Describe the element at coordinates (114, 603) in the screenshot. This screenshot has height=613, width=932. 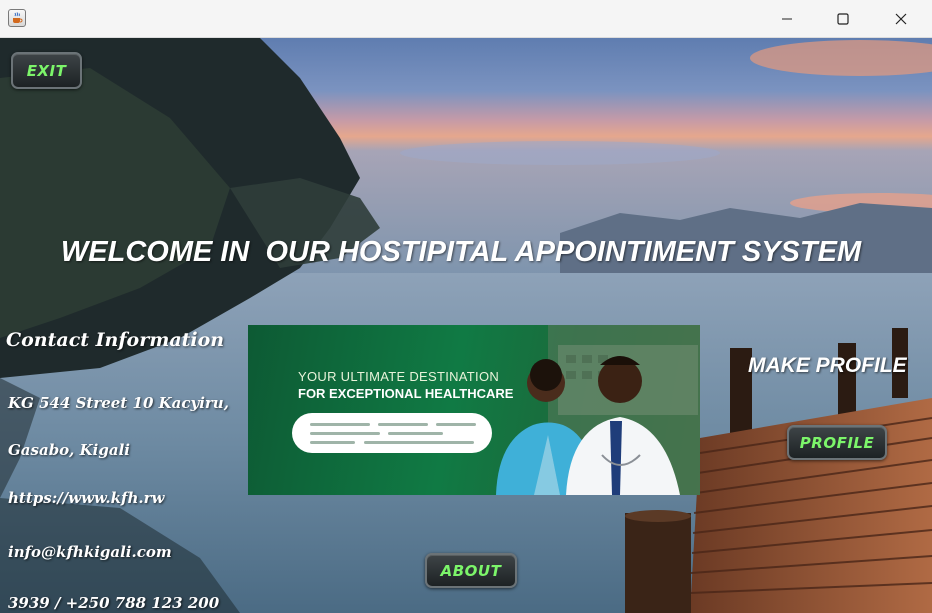
I see `contact-phone: 3939 / +250 788 123 200` at that location.